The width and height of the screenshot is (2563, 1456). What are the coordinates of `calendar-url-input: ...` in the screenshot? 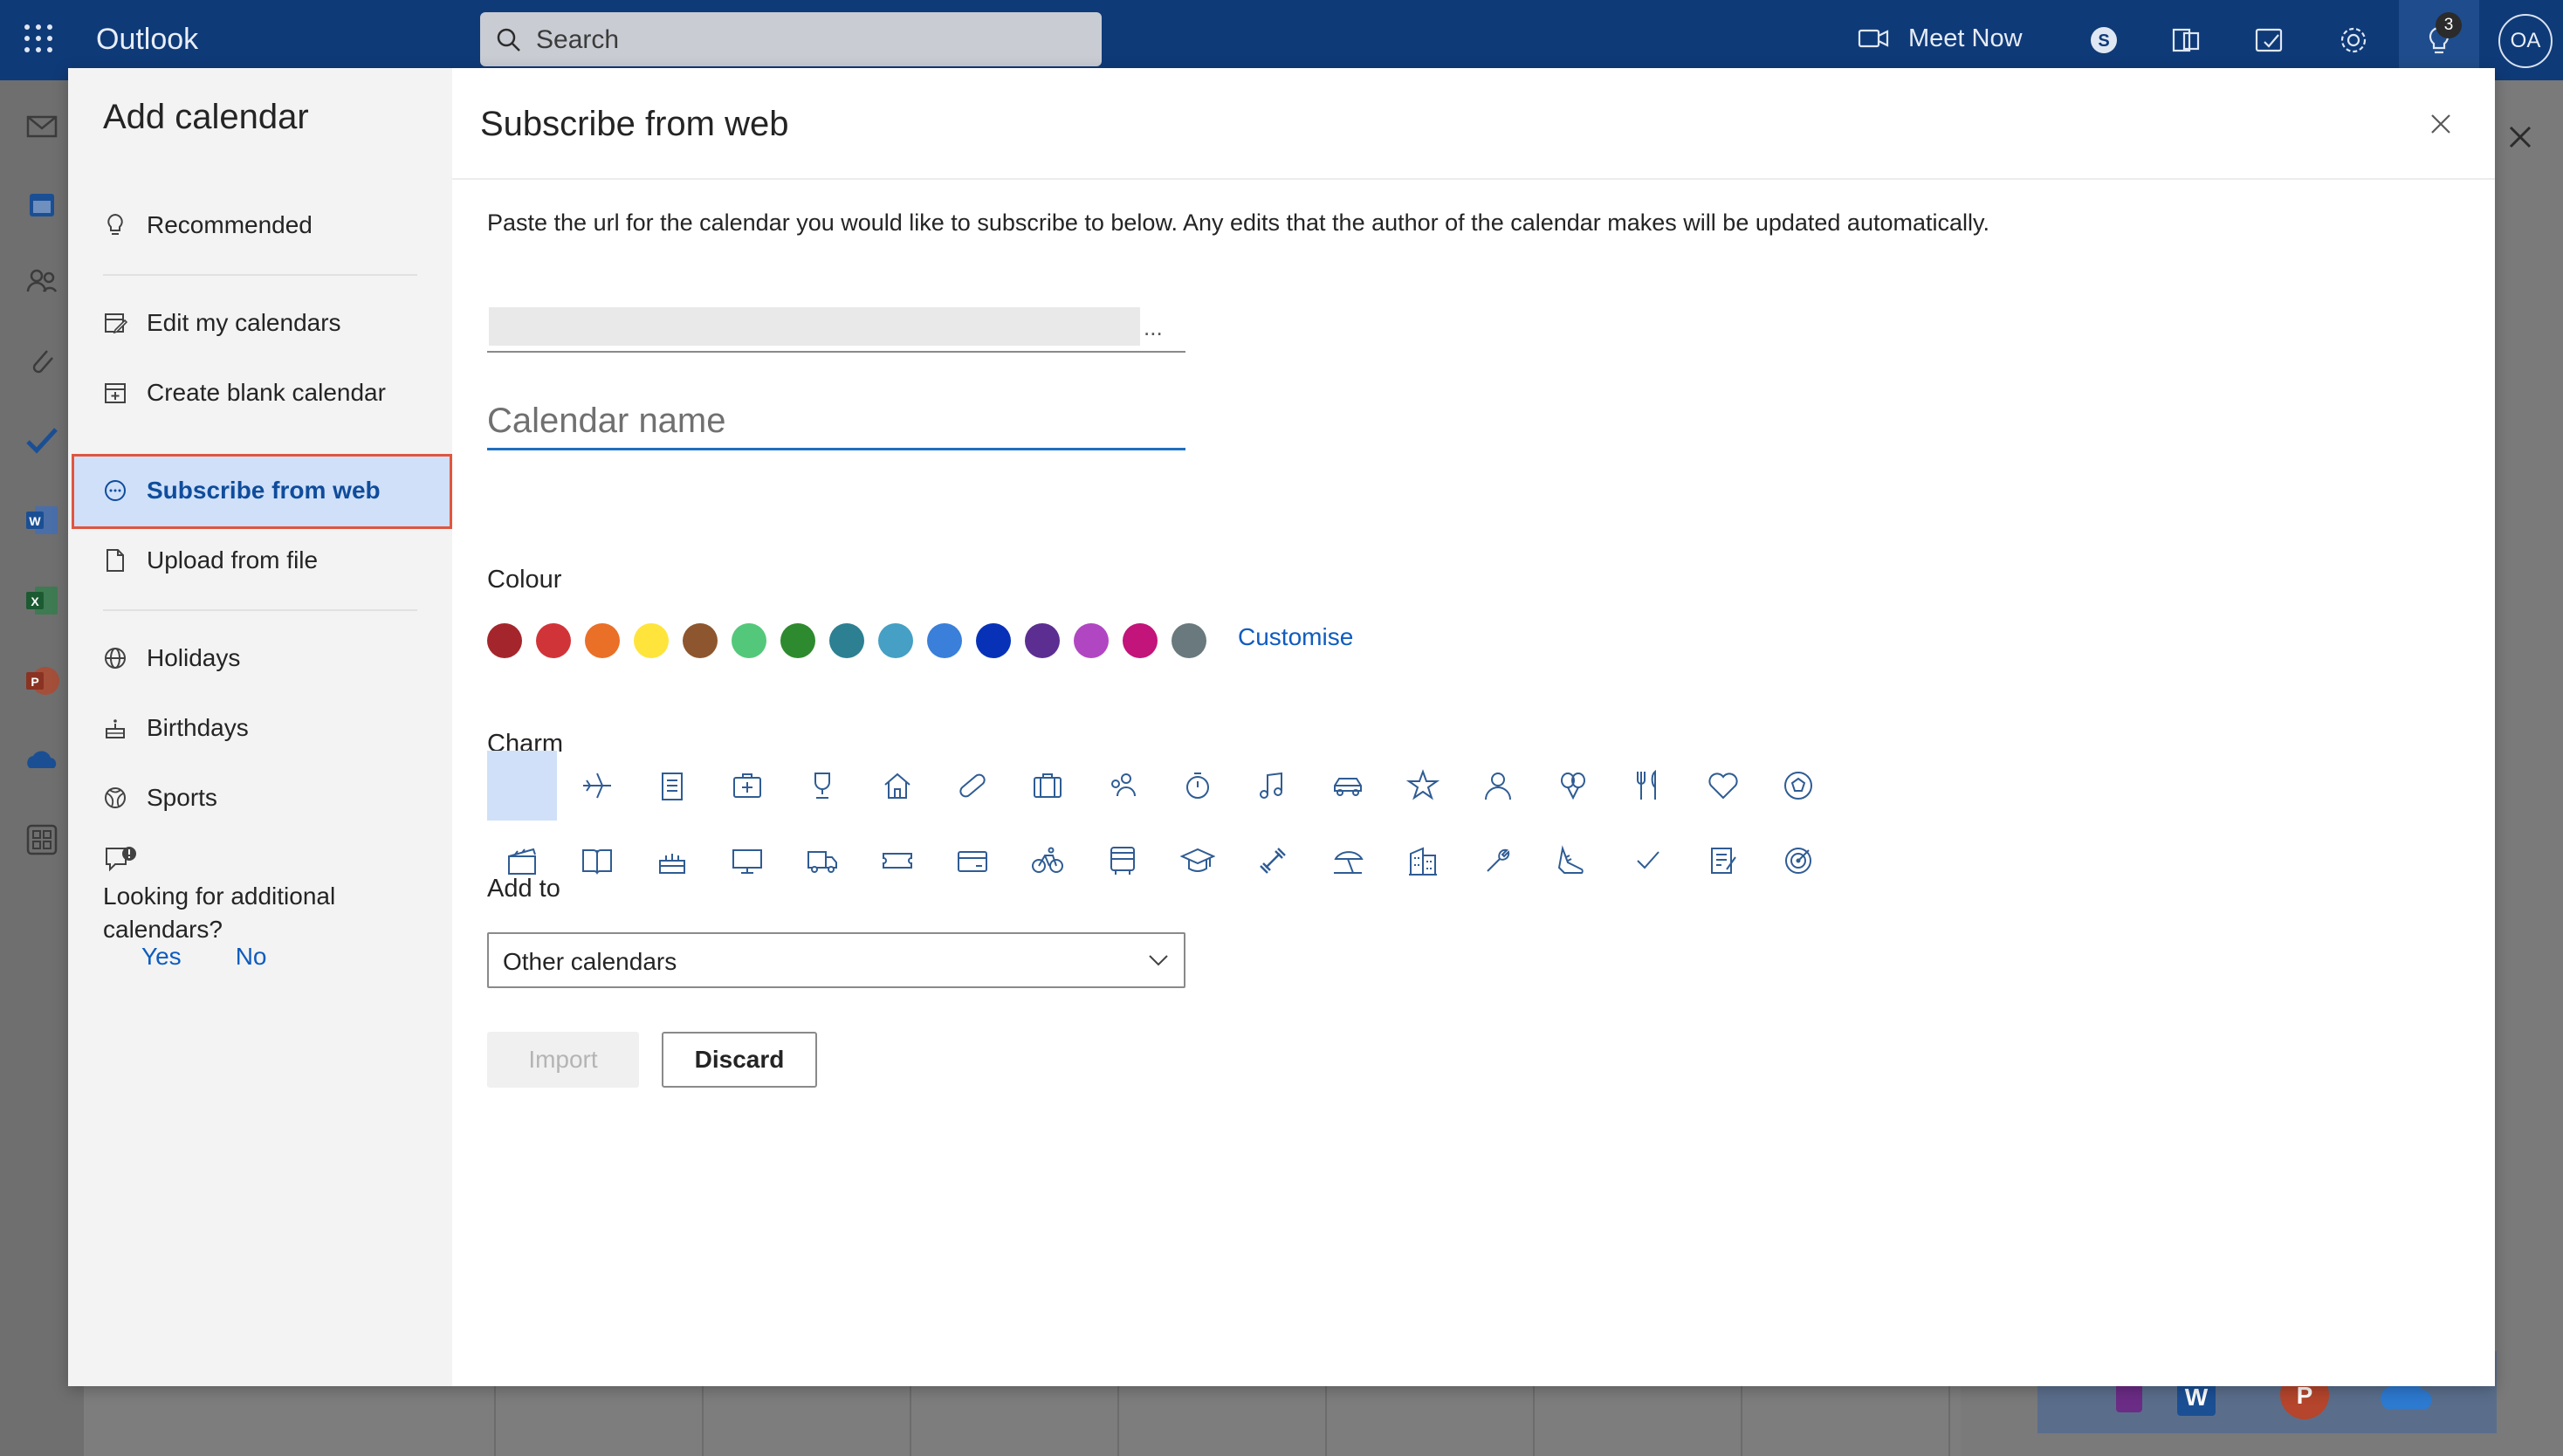 It's located at (836, 328).